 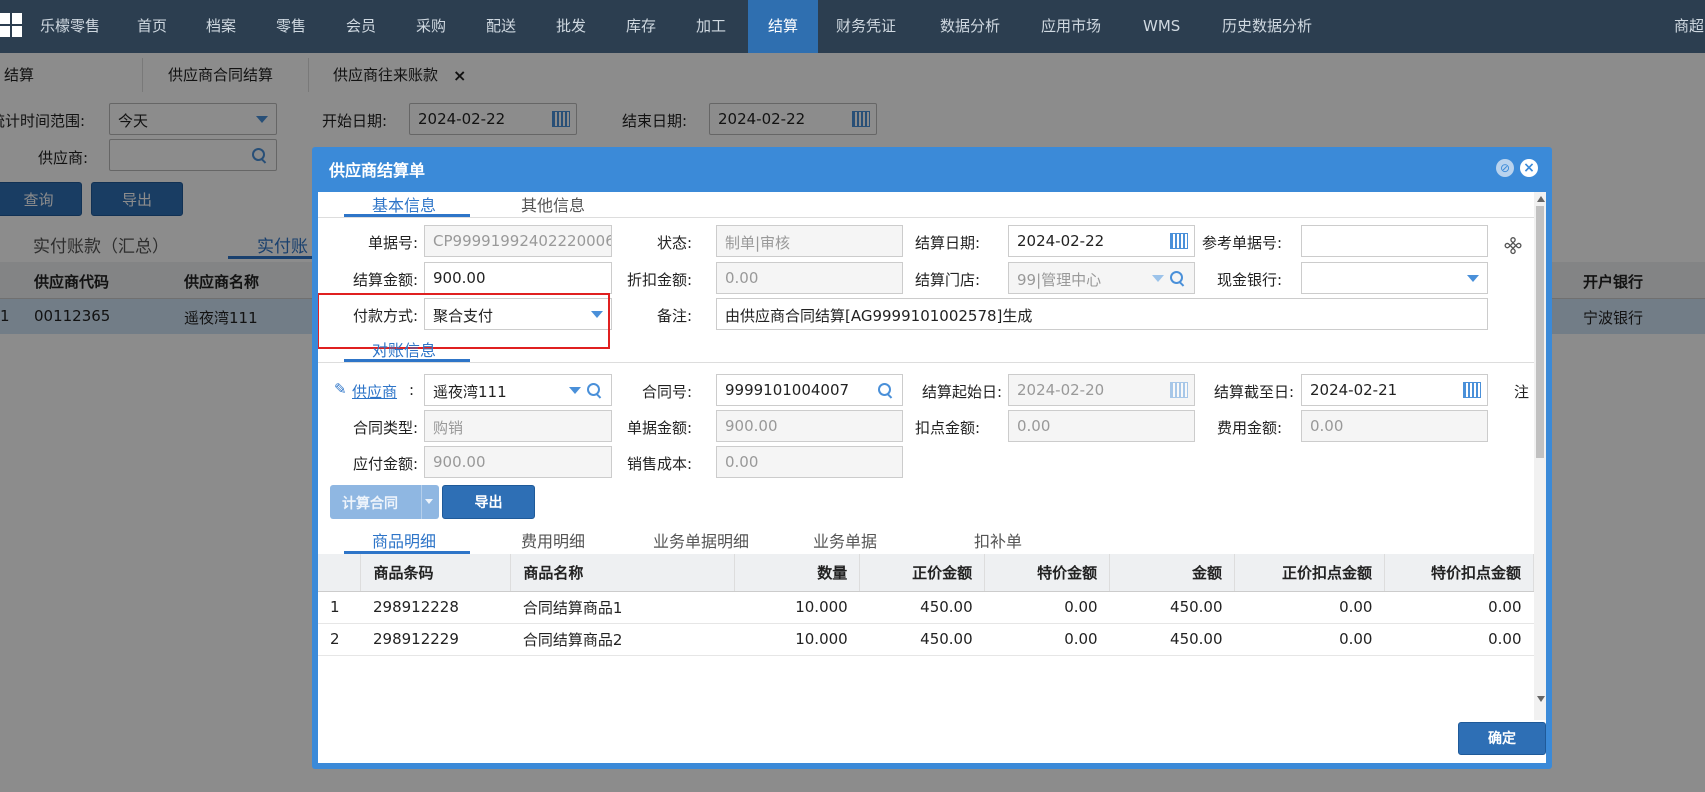 What do you see at coordinates (374, 391) in the screenshot?
I see `supplier-link: 供应商` at bounding box center [374, 391].